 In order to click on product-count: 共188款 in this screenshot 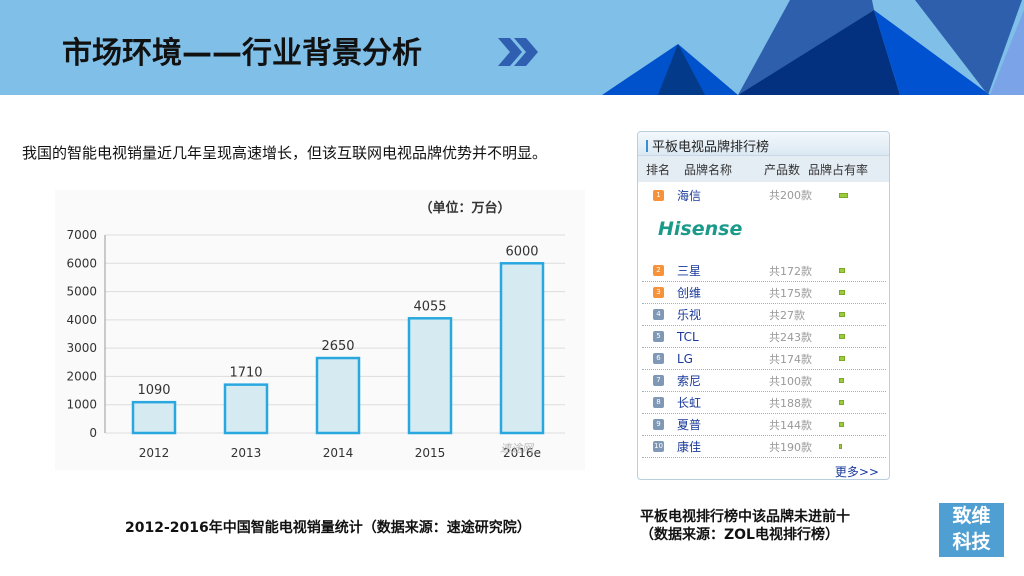, I will do `click(790, 403)`.